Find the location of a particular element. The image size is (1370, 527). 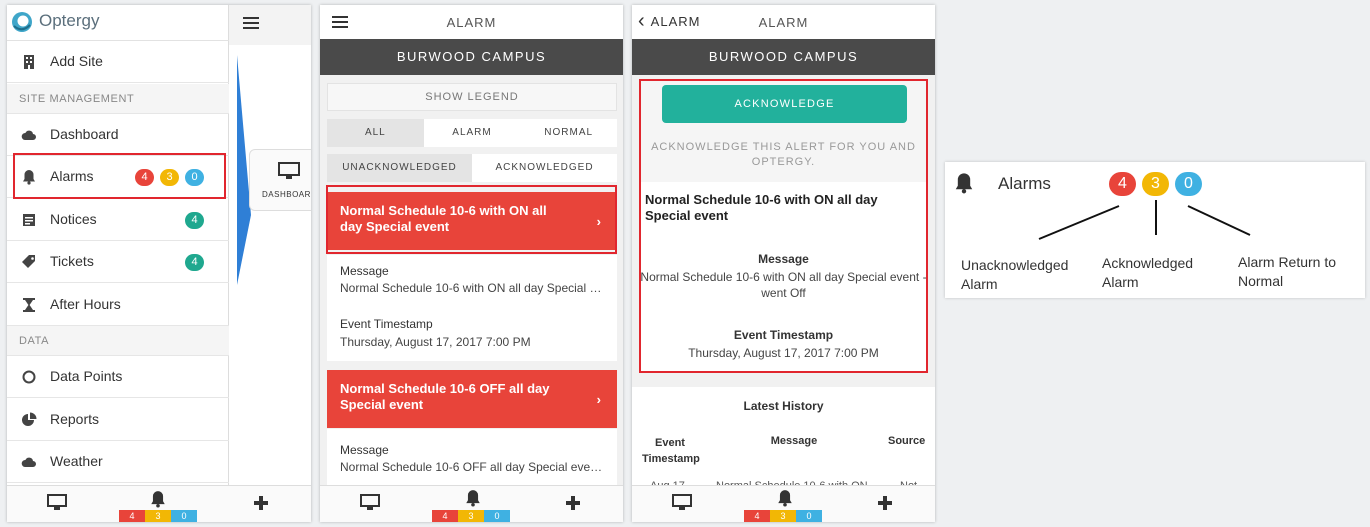

ack-filter: UNACKNOWLEDGED ACKNOWLEDGED is located at coordinates (472, 168).